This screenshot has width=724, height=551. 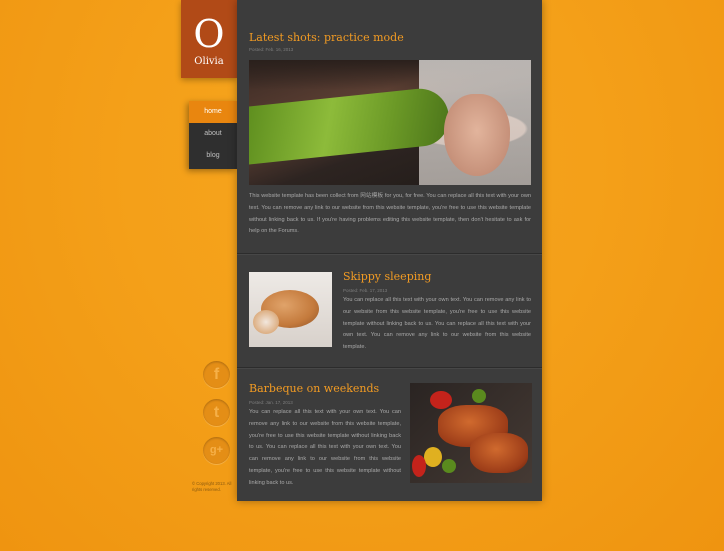 I want to click on nav-item-blog: blog, so click(x=213, y=156).